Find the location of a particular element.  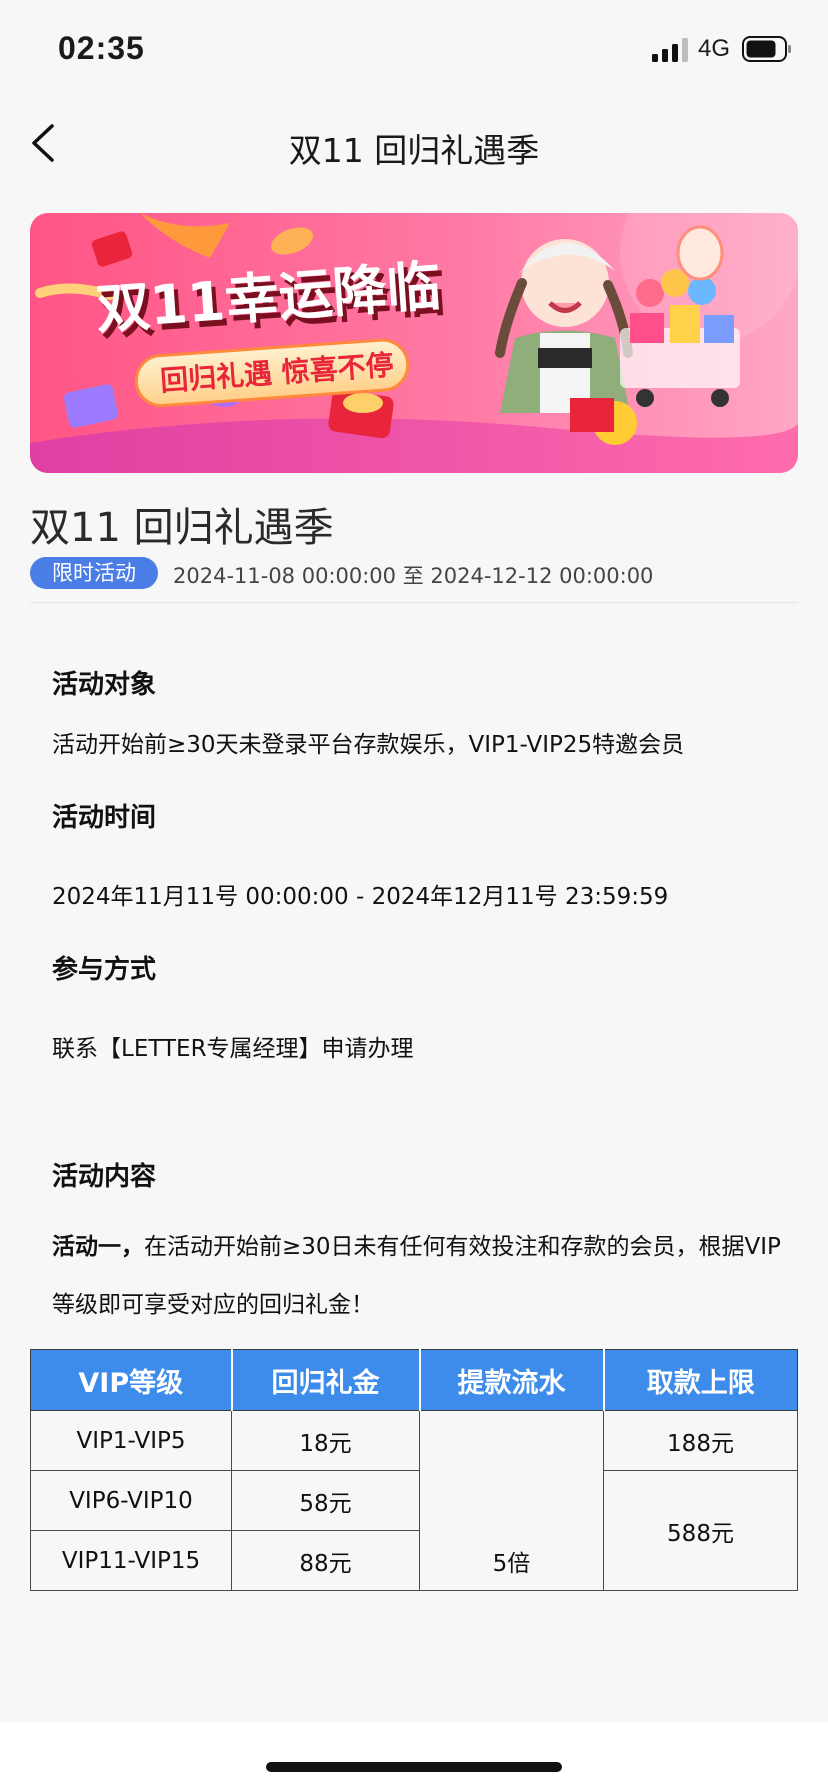

header-vip-level: VIP等级 is located at coordinates (131, 1380).